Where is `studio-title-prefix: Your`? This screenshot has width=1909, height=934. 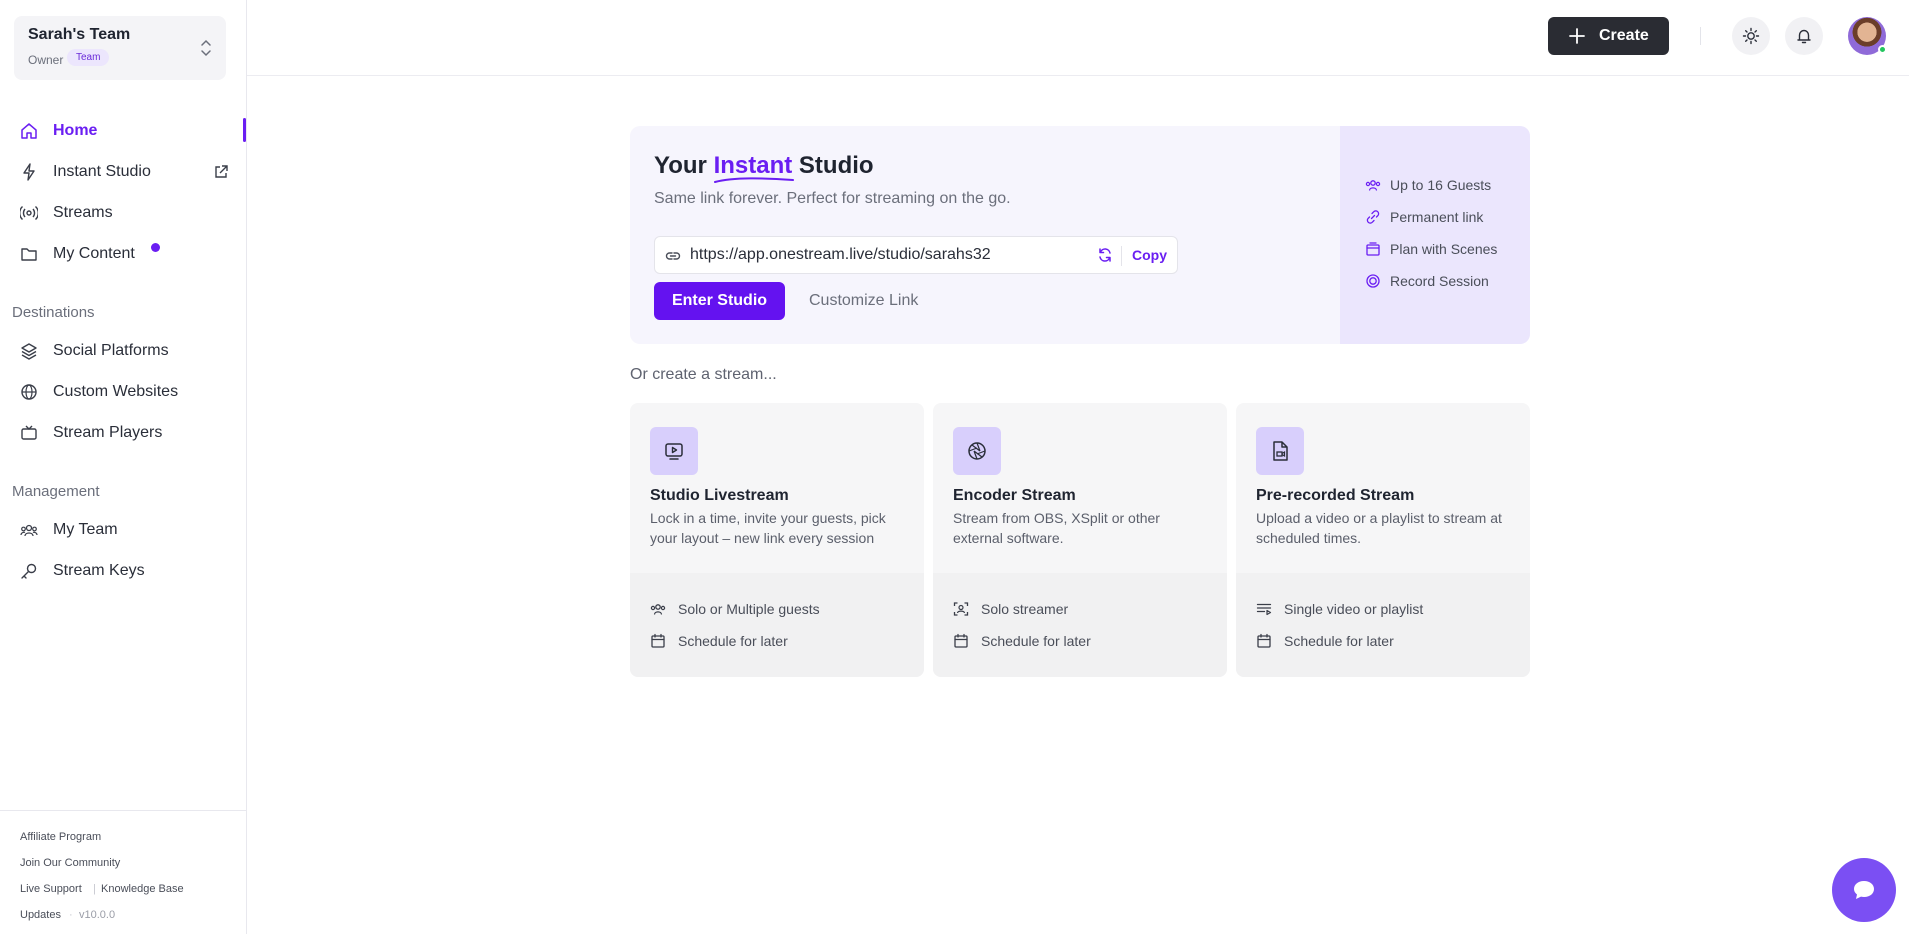
studio-title-prefix: Your is located at coordinates (680, 165).